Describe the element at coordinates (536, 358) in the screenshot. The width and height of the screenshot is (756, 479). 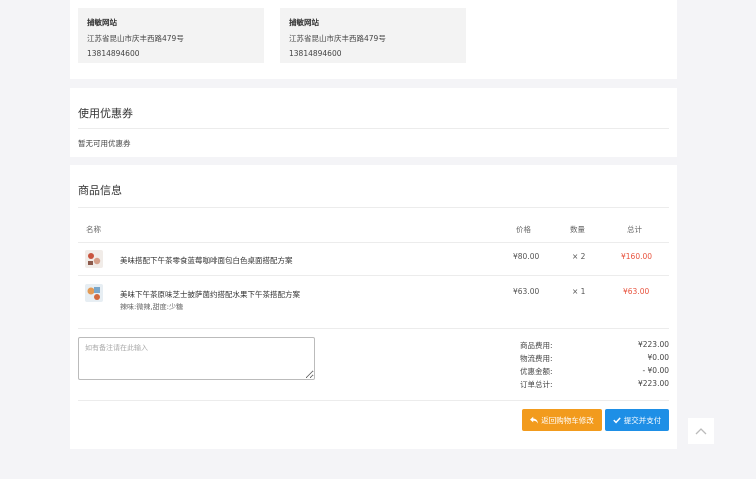
I see `summary-label-shipping: 物流费用:` at that location.